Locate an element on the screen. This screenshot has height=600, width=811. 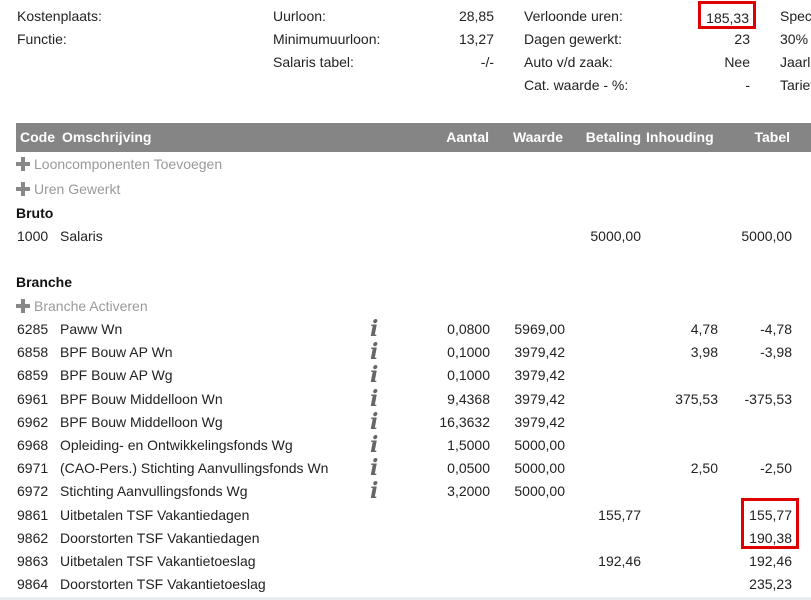
row-aantal: 3,2000 is located at coordinates (468, 491).